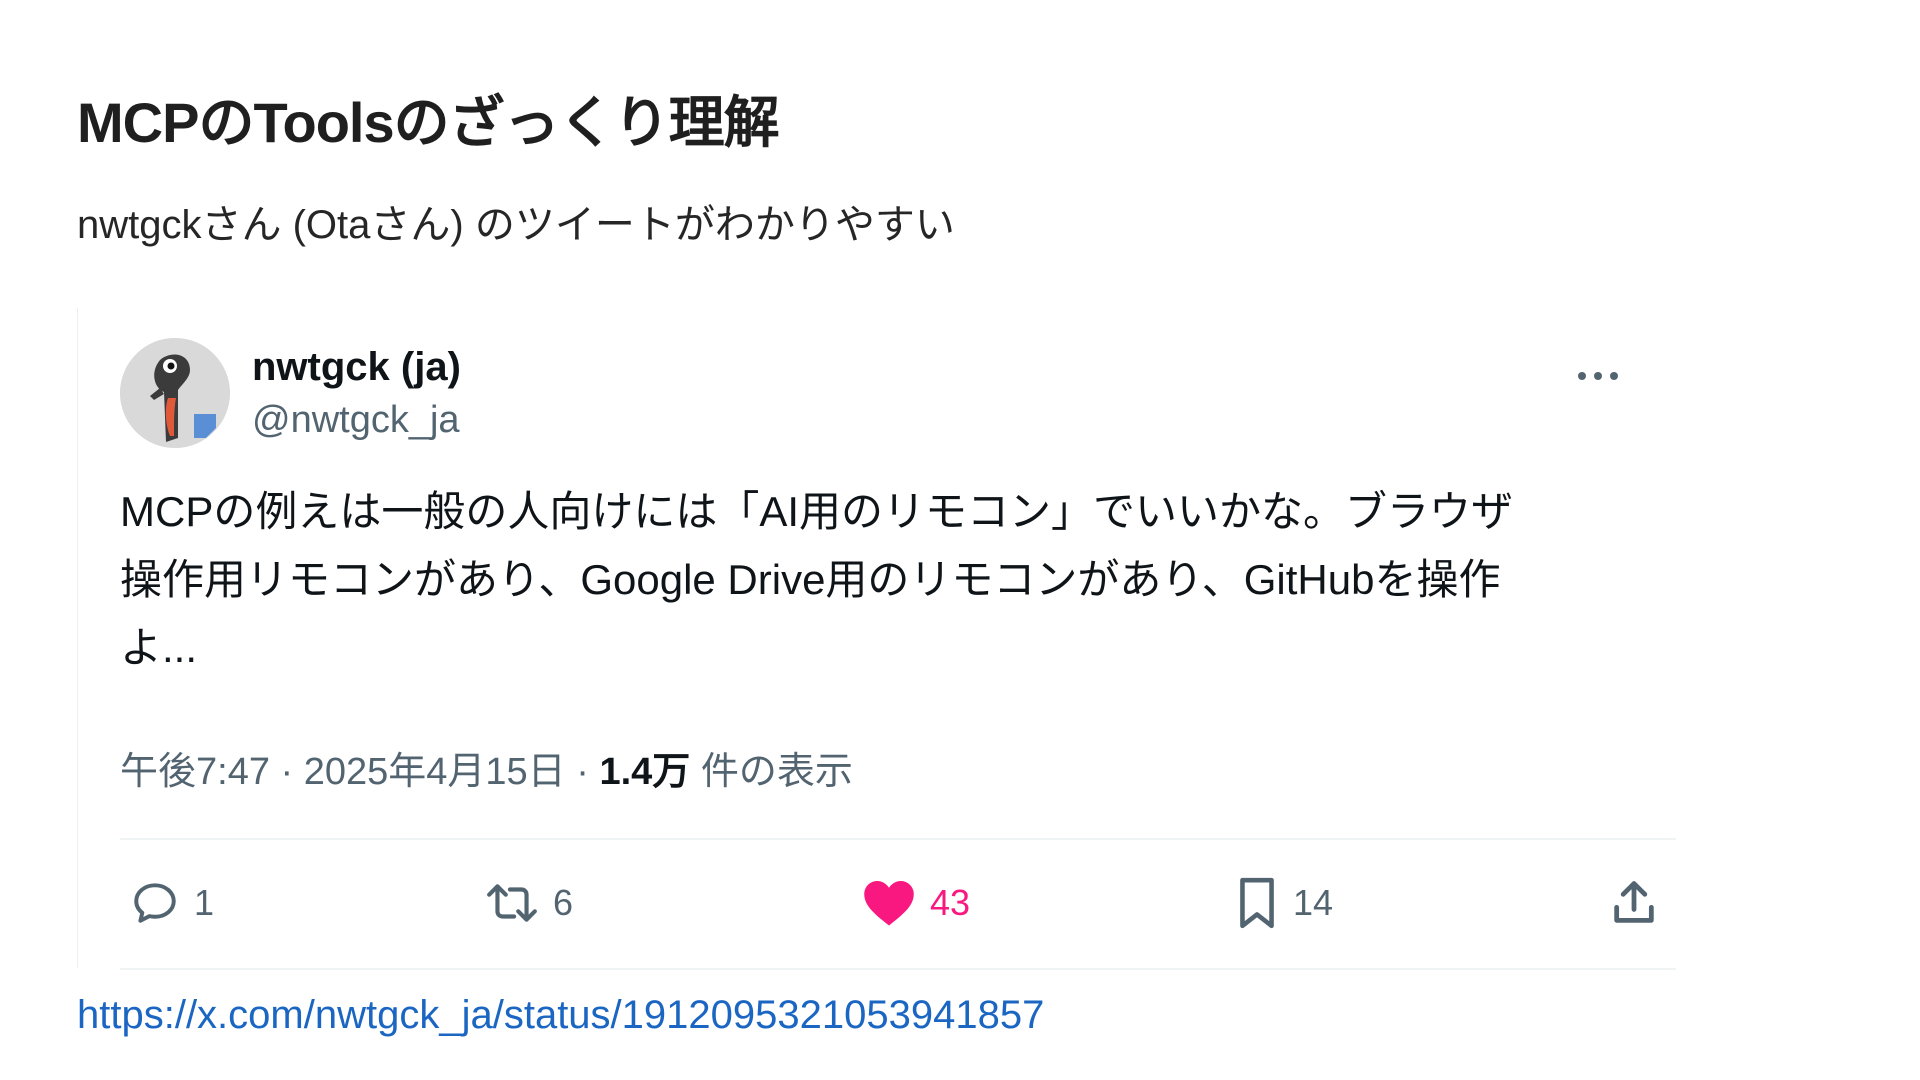 The width and height of the screenshot is (1920, 1080). I want to click on share-icon, so click(1634, 903).